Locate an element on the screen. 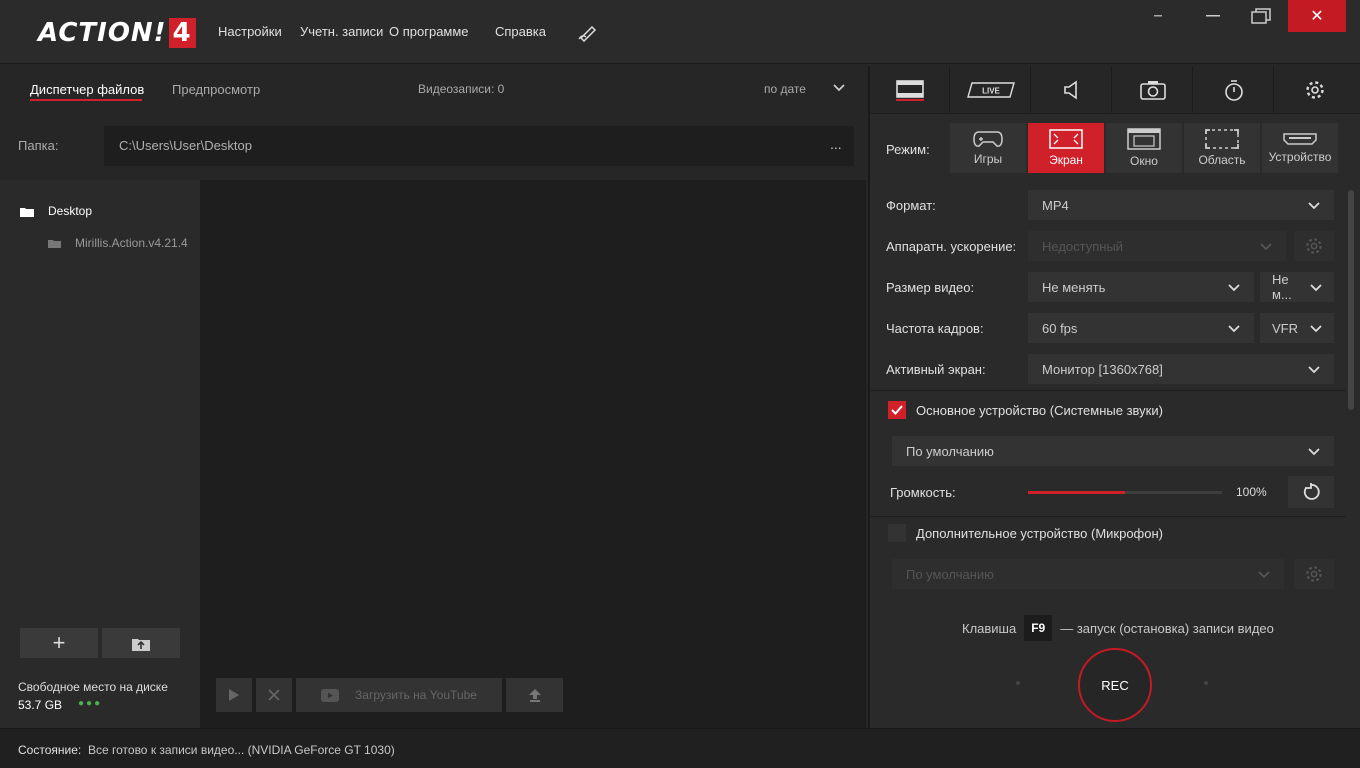 This screenshot has height=768, width=1360. tab-audio is located at coordinates (1072, 90).